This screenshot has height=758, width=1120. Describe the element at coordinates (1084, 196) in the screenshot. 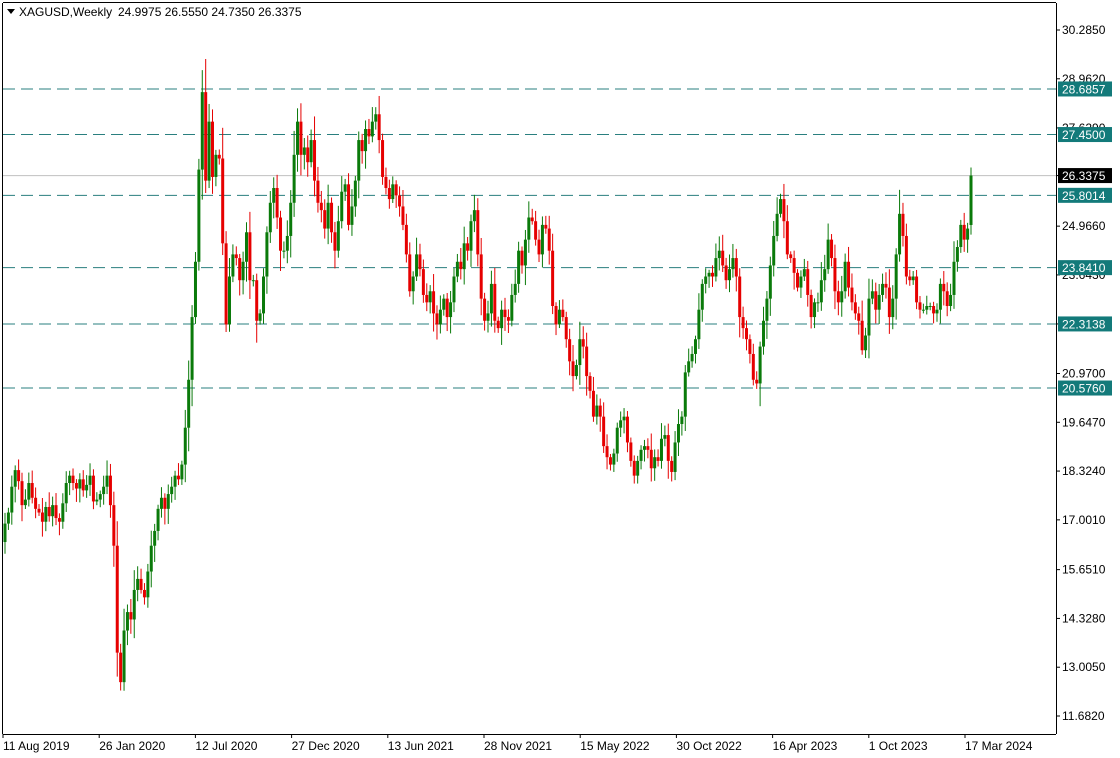

I see `level-price-tag-text: 25.8014` at that location.